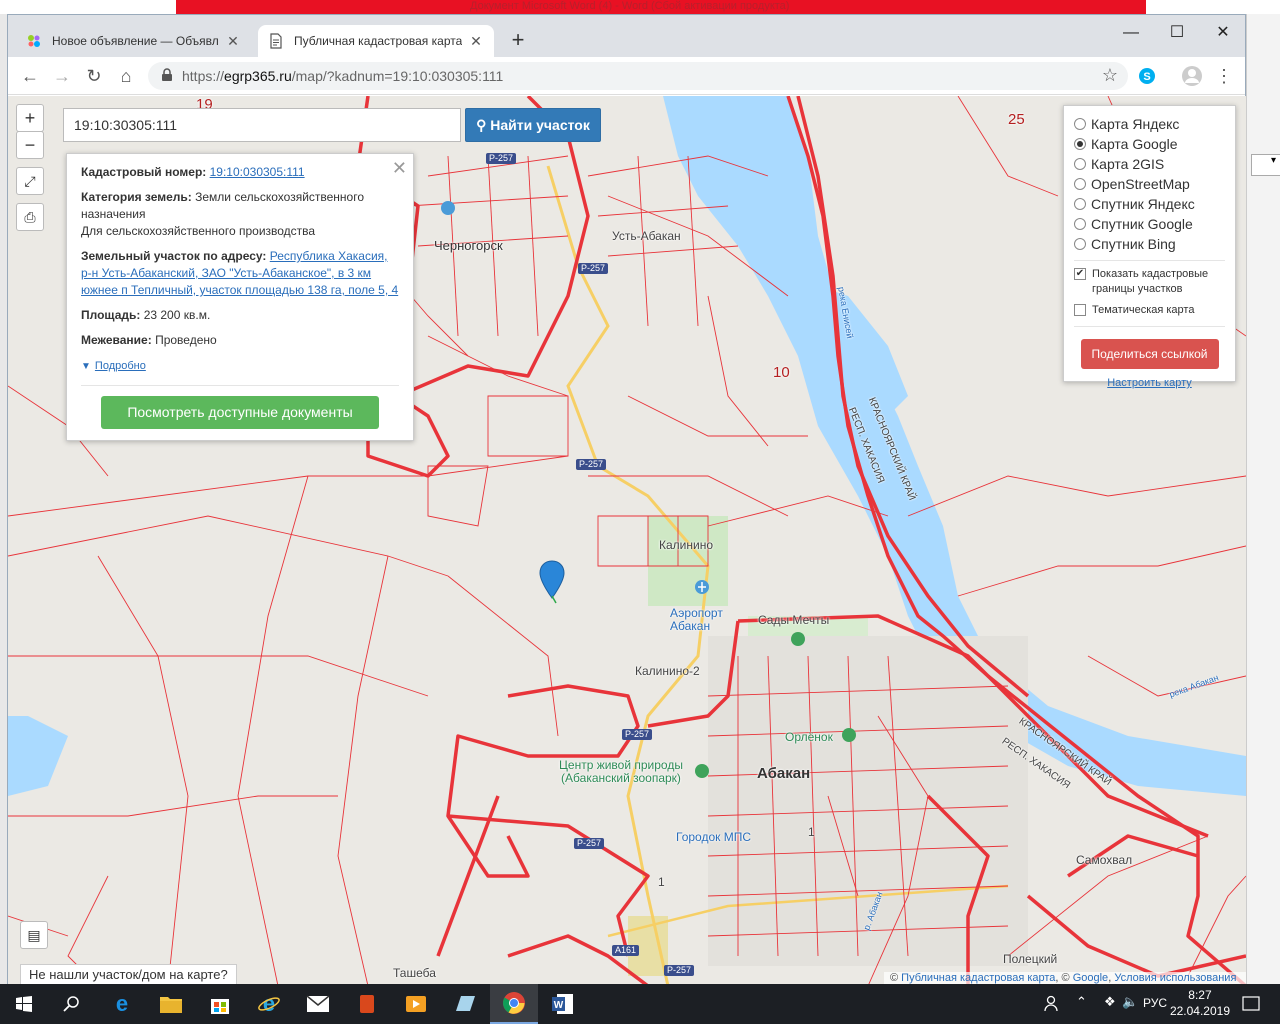 Image resolution: width=1280 pixels, height=1024 pixels. Describe the element at coordinates (1149, 144) in the screenshot. I see `layer-option-google: Карта Google` at that location.